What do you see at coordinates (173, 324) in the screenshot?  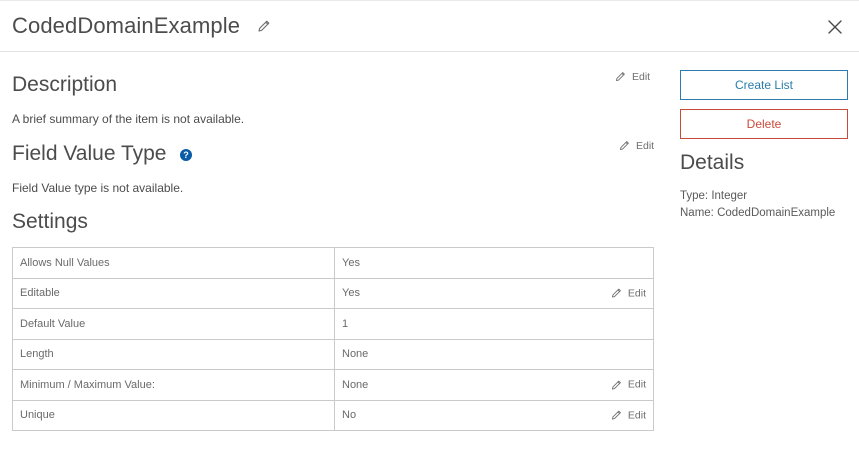 I see `settings-label: Default Value` at bounding box center [173, 324].